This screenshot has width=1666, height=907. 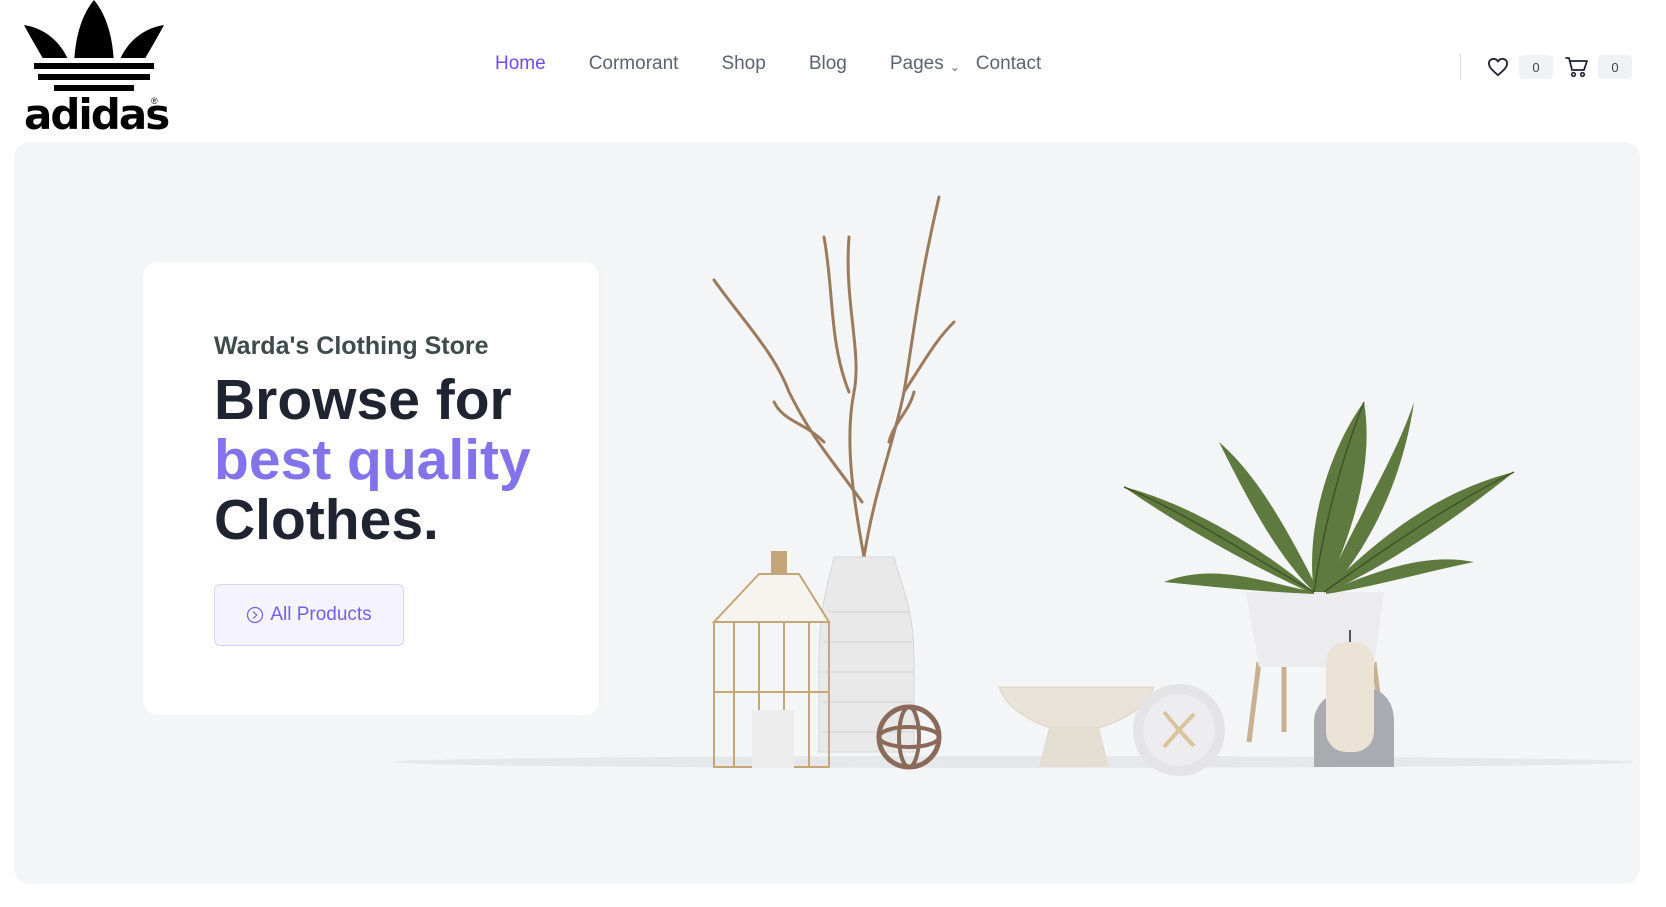 What do you see at coordinates (94, 45) in the screenshot?
I see `trefoil-logo-icon` at bounding box center [94, 45].